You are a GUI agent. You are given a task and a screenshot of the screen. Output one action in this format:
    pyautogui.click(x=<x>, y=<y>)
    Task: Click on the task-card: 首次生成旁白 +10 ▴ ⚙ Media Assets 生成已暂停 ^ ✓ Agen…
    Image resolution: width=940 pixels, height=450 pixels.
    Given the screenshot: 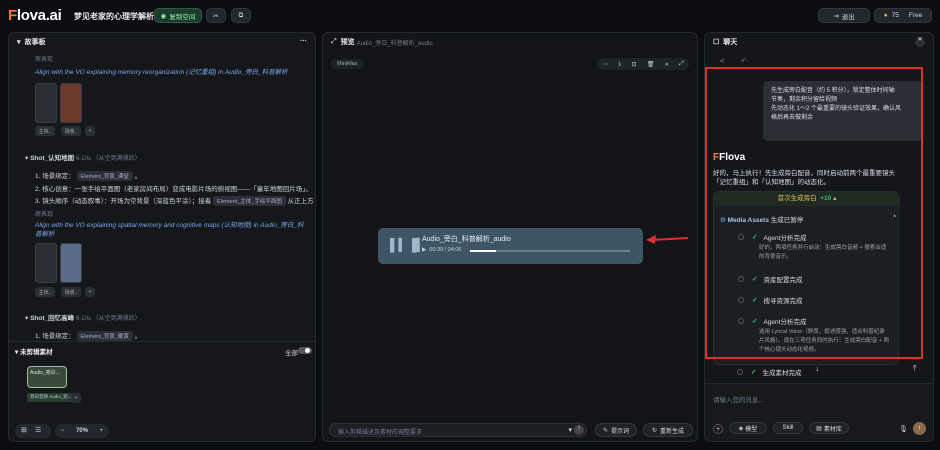 What is the action you would take?
    pyautogui.click(x=806, y=278)
    